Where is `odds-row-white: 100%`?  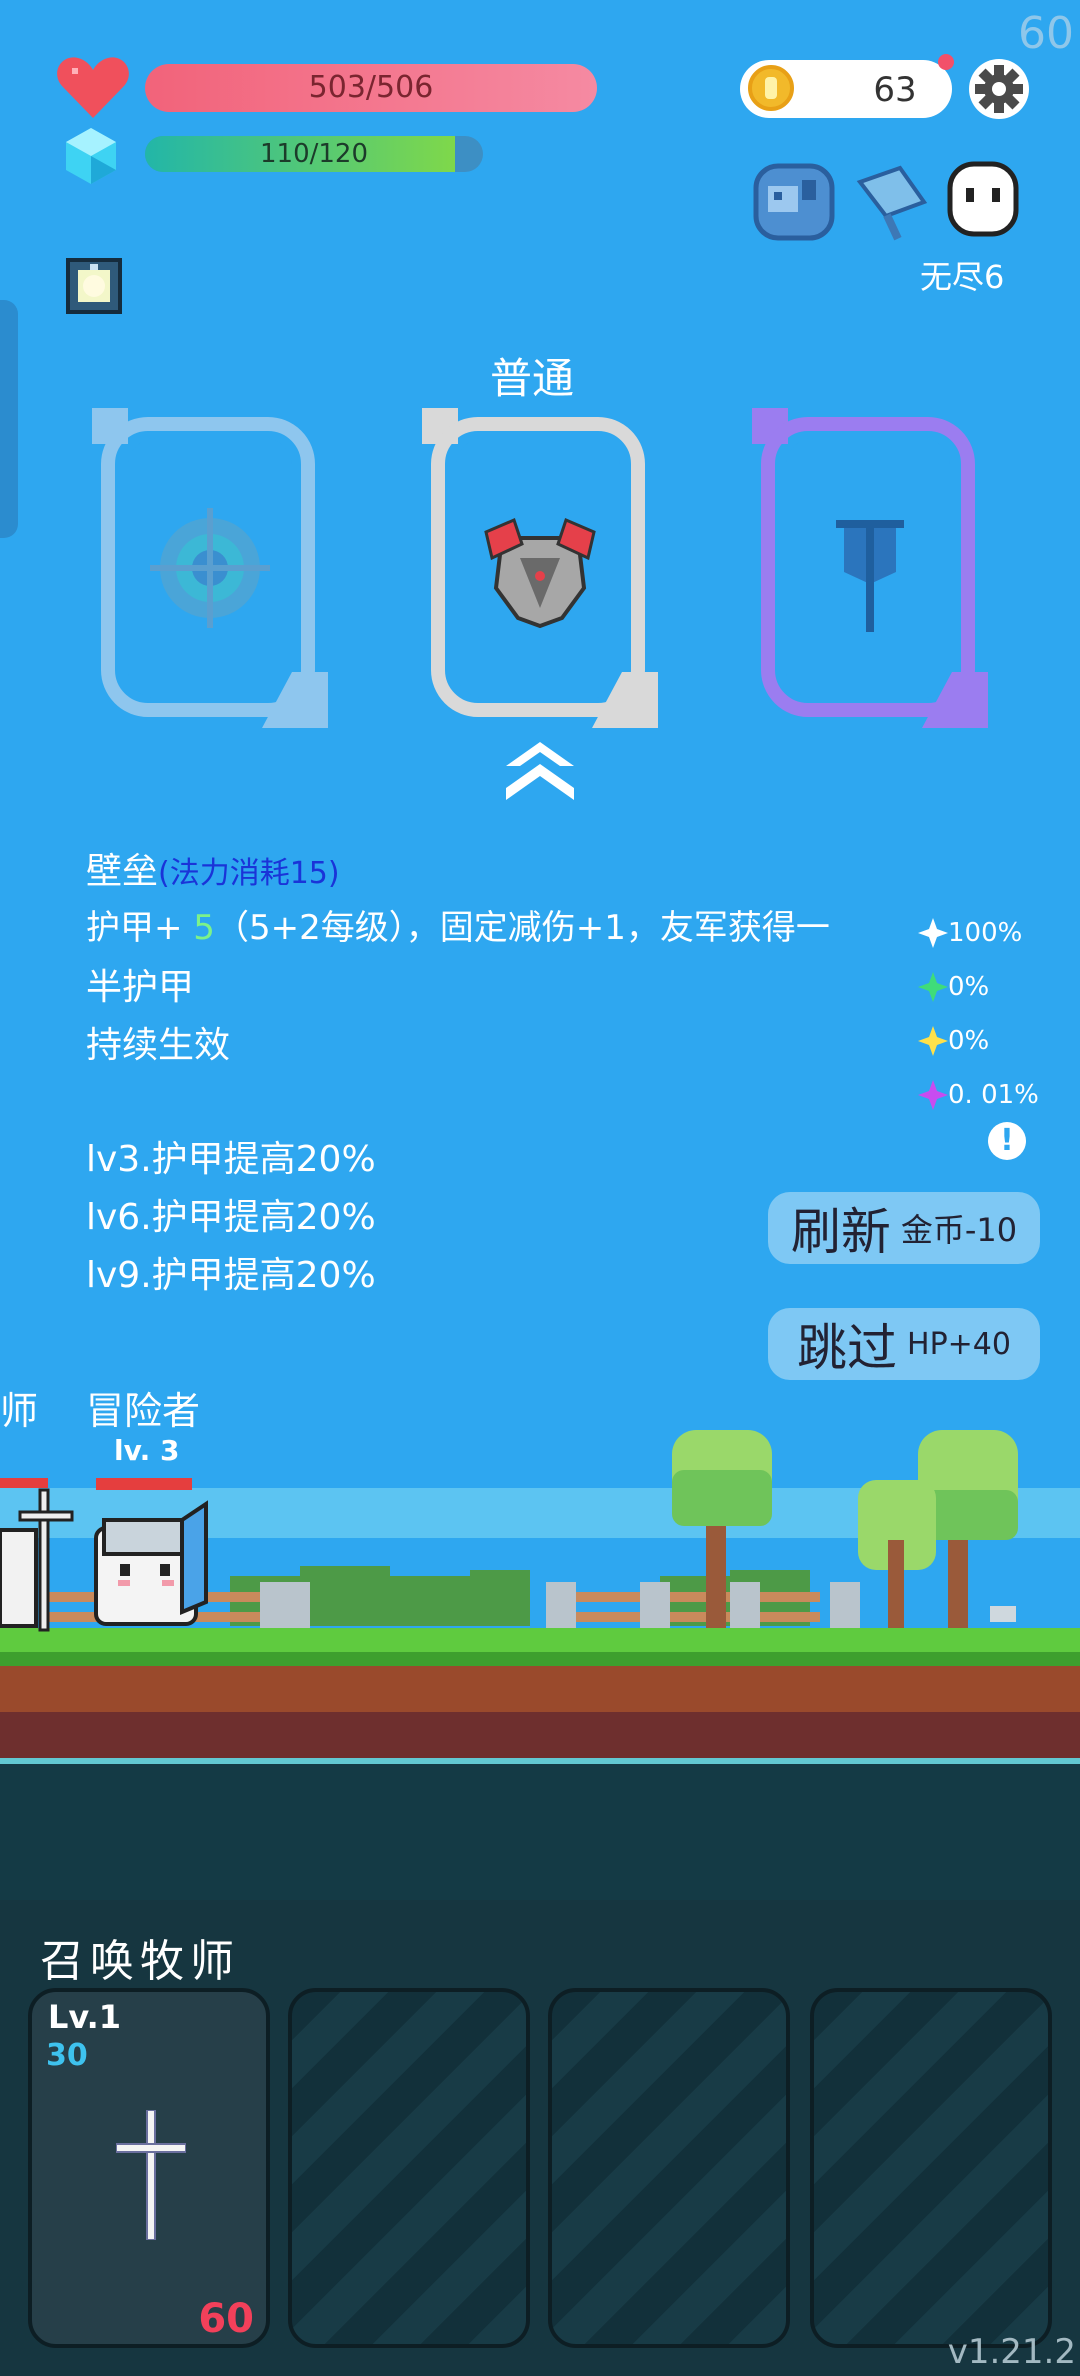
odds-row-white: 100% is located at coordinates (998, 933).